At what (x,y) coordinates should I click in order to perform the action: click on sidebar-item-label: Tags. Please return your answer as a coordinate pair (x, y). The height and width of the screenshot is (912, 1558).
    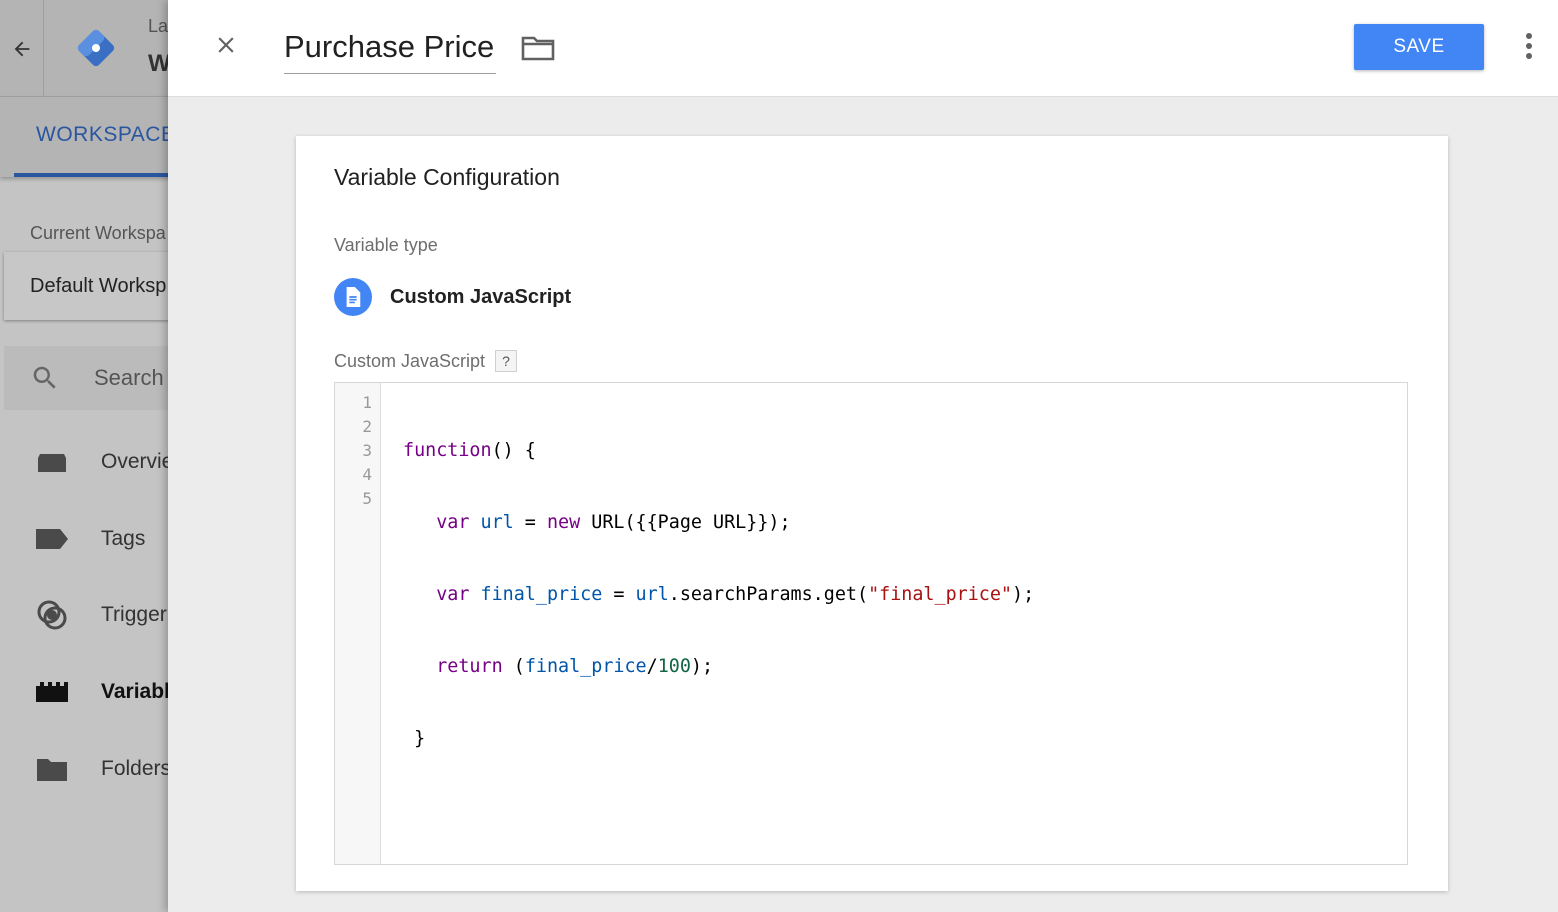
    Looking at the image, I should click on (123, 538).